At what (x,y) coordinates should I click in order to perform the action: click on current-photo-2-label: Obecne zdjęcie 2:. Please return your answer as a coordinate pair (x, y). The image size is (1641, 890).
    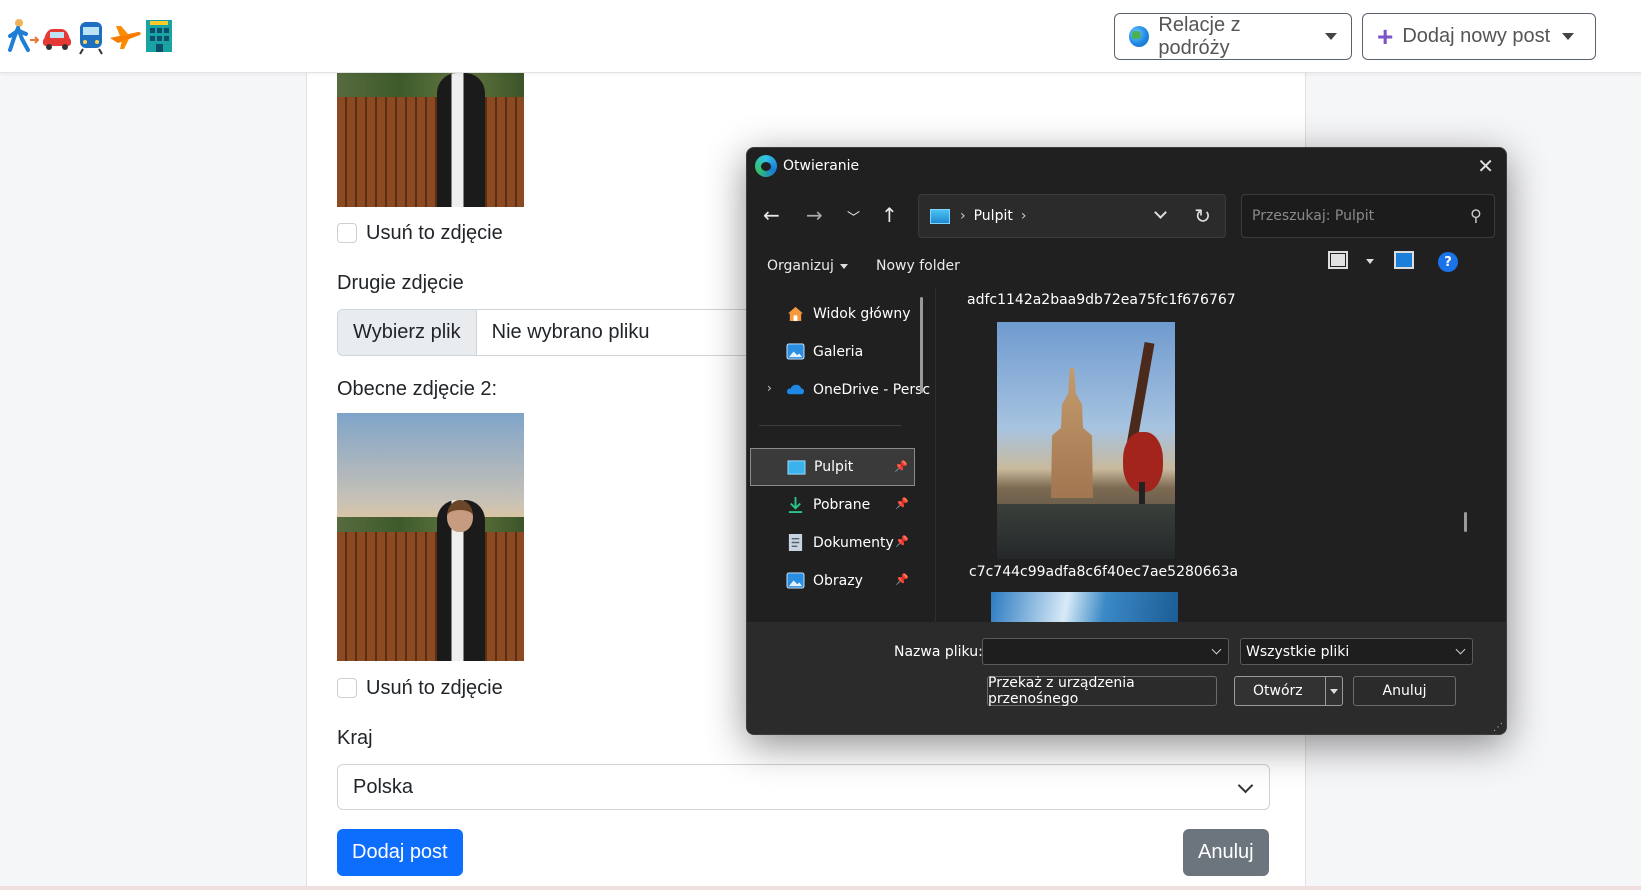
    Looking at the image, I should click on (417, 389).